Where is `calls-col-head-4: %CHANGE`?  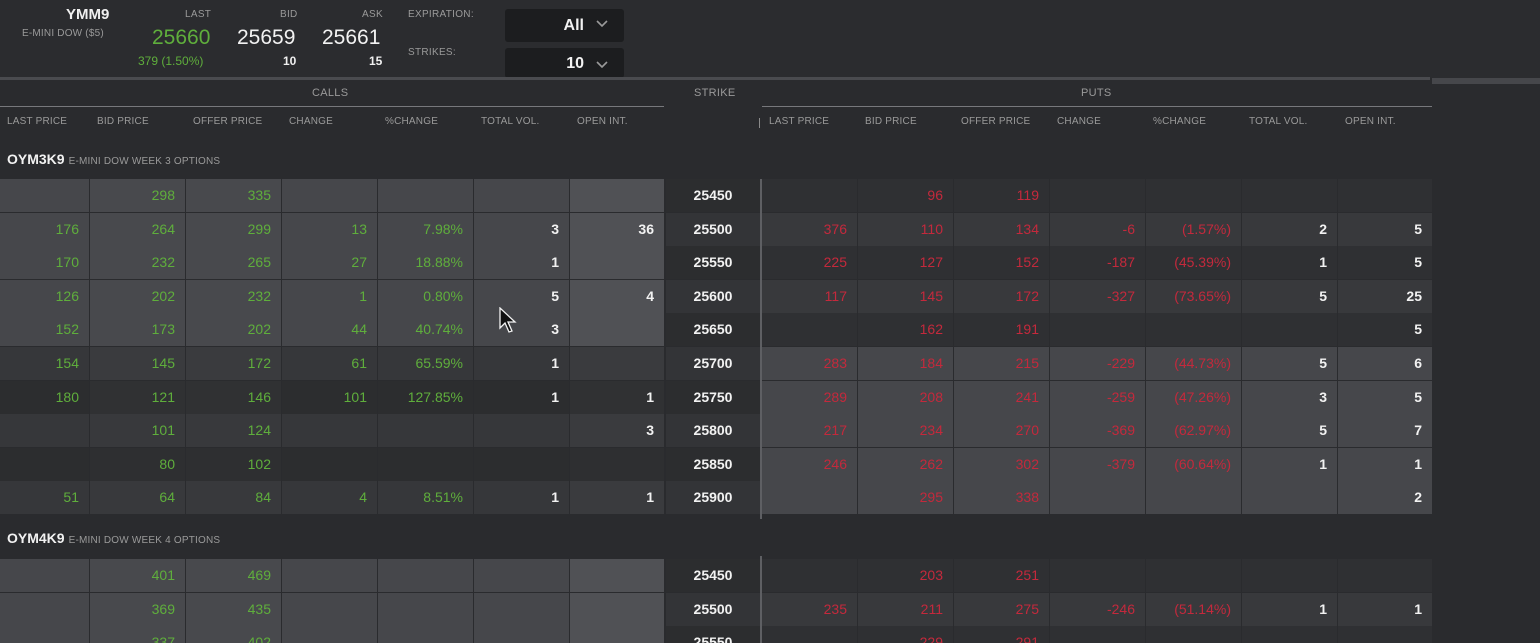 calls-col-head-4: %CHANGE is located at coordinates (429, 122).